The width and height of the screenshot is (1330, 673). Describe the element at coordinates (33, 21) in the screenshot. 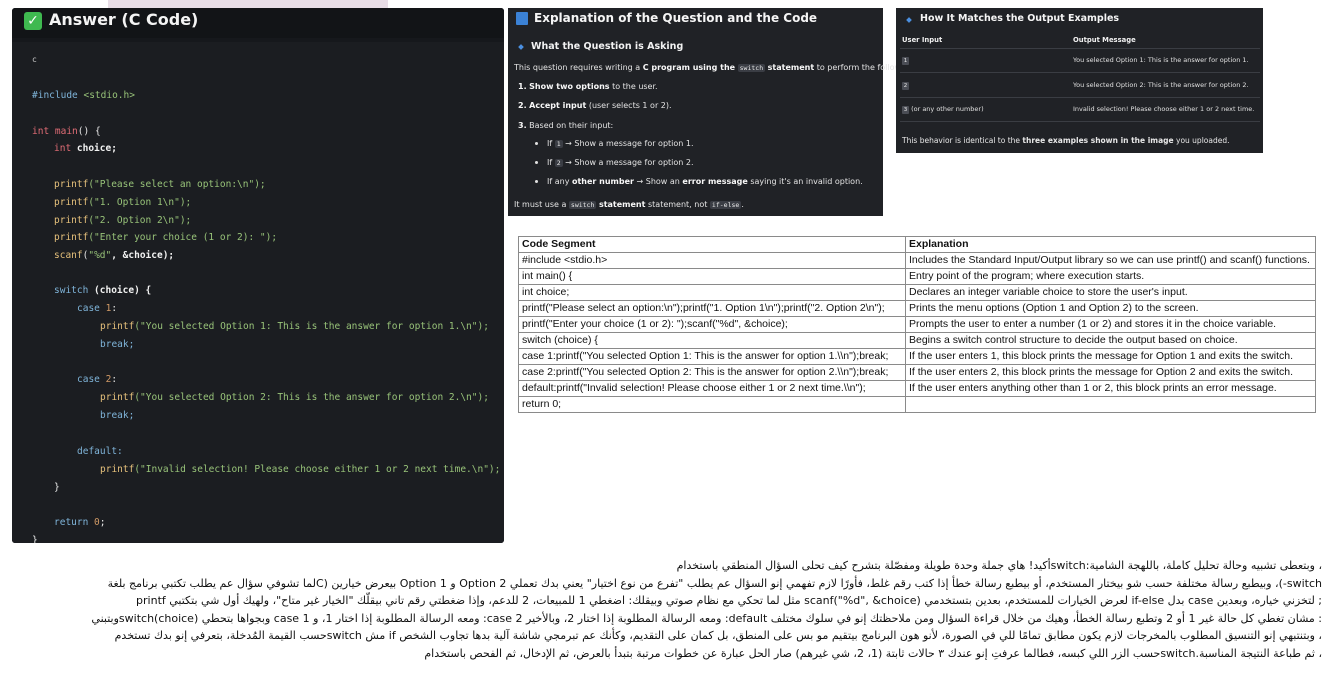

I see `check-icon: ✓` at that location.